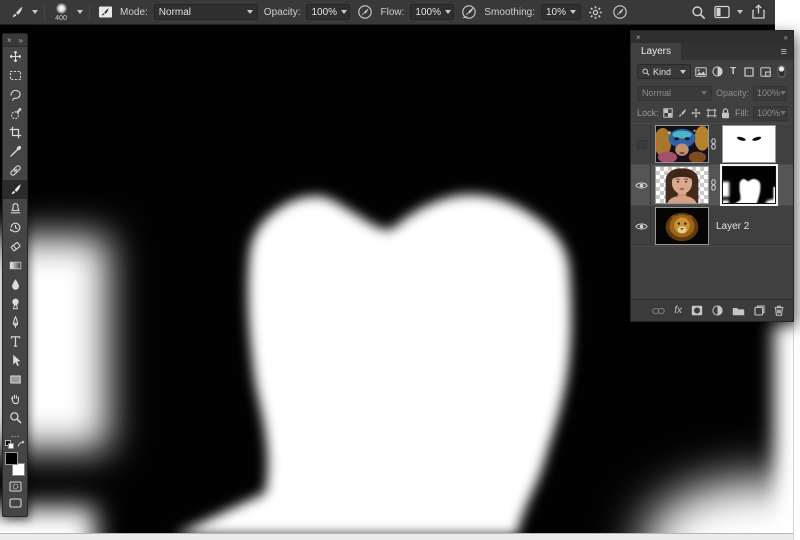 This screenshot has height=540, width=800. Describe the element at coordinates (560, 12) in the screenshot. I see `smoothing-dropdown: 10%` at that location.